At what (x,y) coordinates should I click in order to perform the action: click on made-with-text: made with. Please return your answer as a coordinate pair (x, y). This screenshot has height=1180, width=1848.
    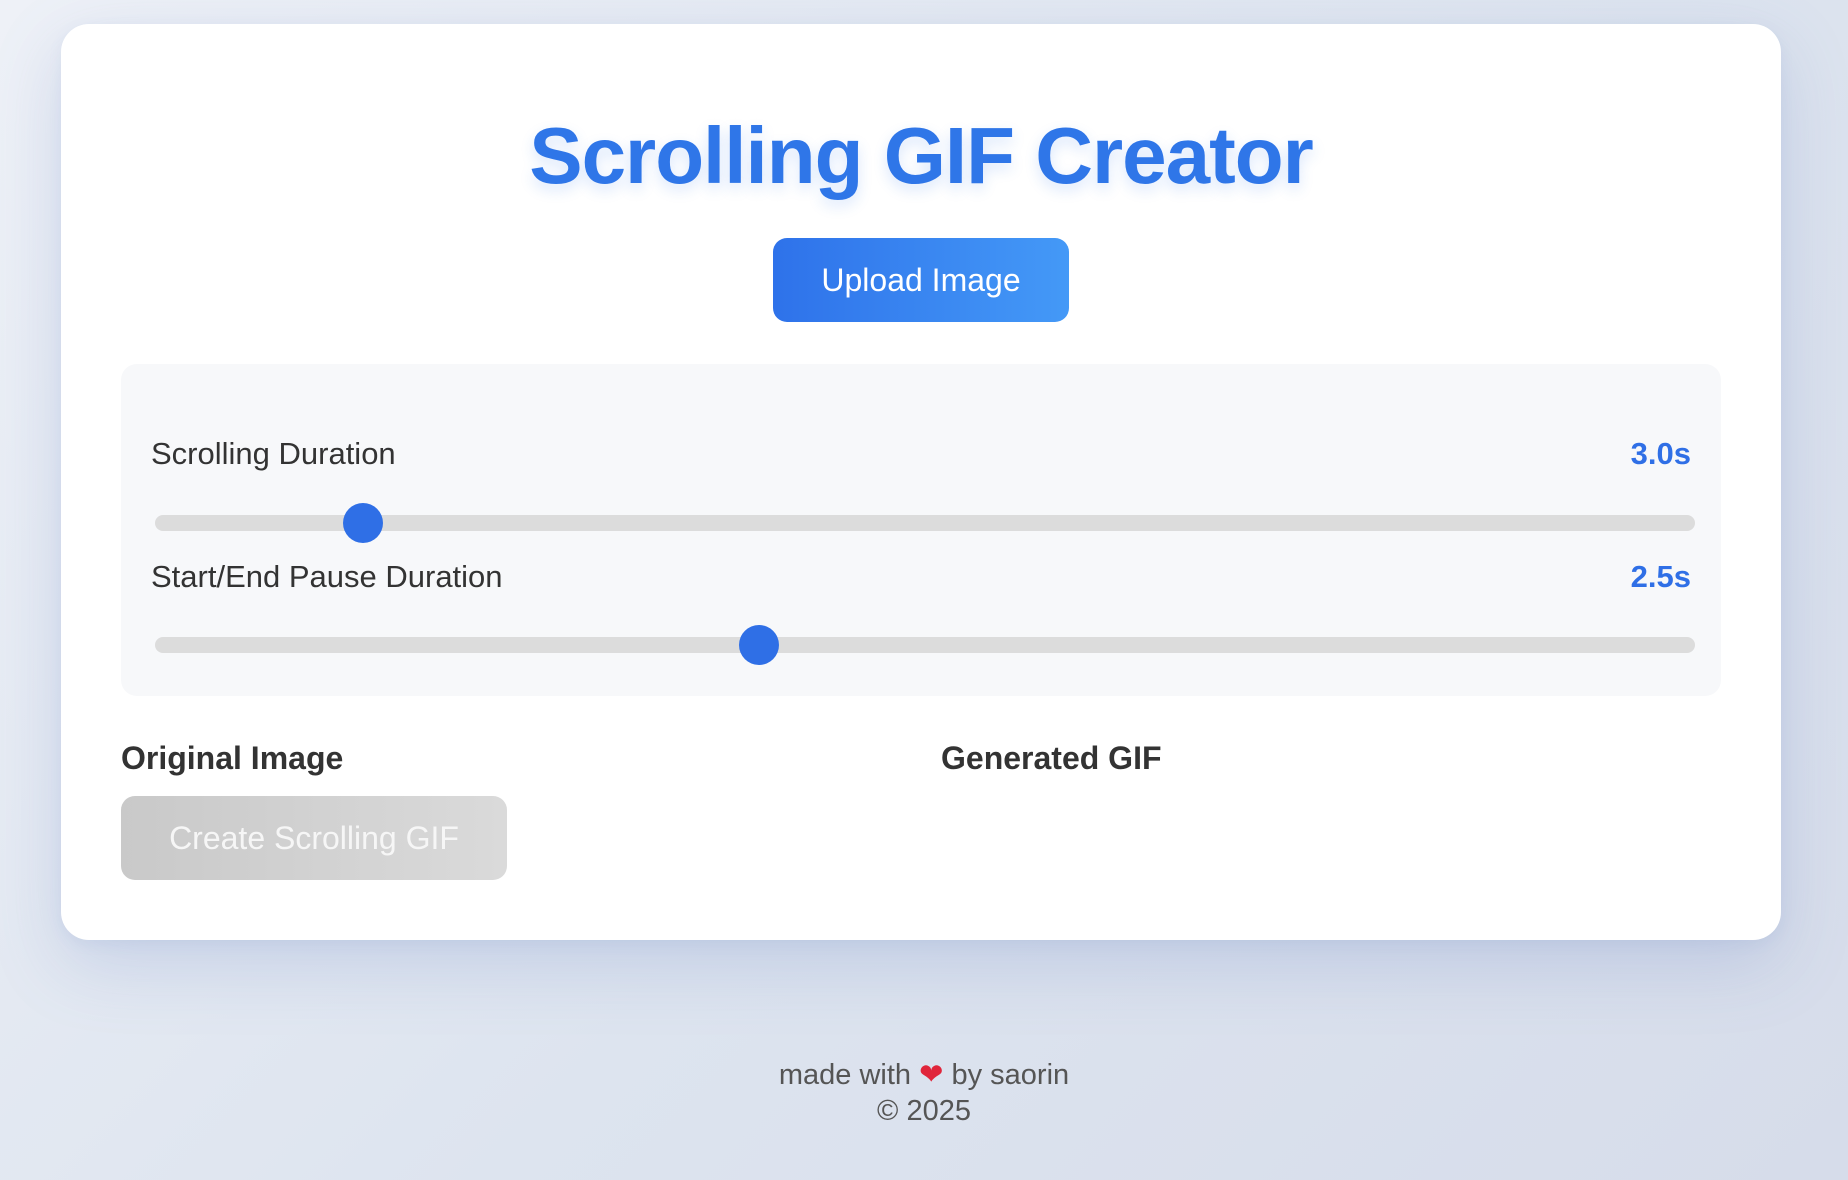
    Looking at the image, I should click on (845, 1075).